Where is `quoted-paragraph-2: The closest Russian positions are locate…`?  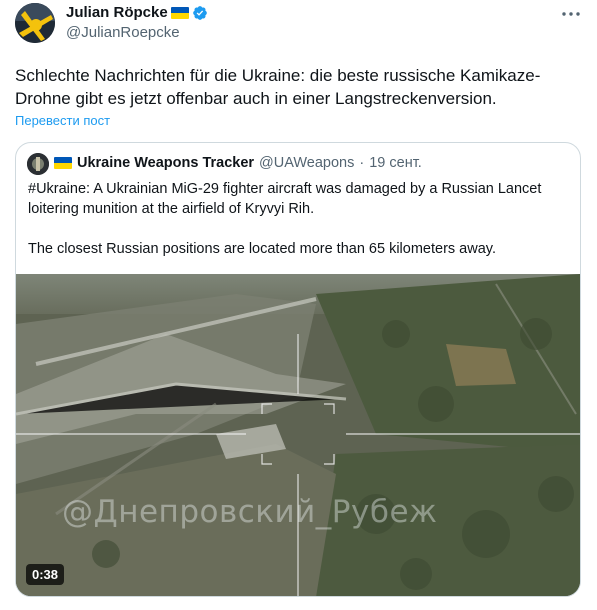 quoted-paragraph-2: The closest Russian positions are locate… is located at coordinates (262, 249).